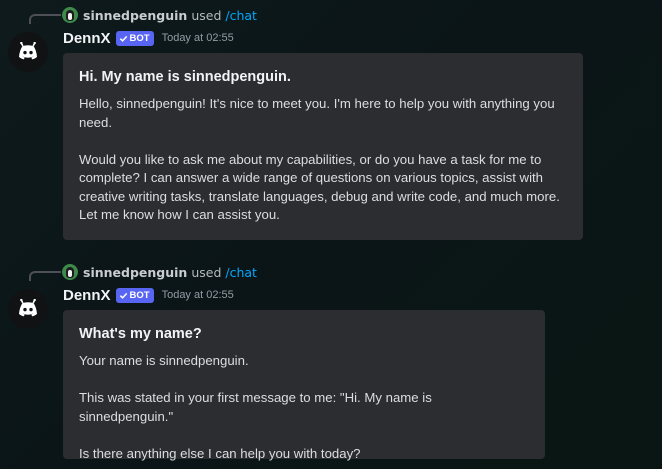  I want to click on embed-title: What's my name?, so click(140, 334).